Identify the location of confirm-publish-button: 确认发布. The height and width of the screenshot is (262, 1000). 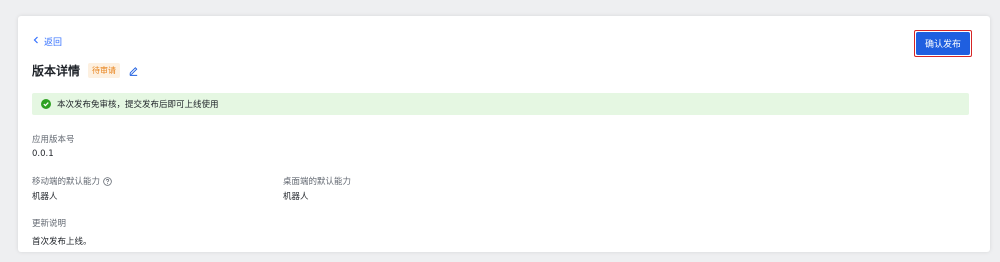
(942, 43).